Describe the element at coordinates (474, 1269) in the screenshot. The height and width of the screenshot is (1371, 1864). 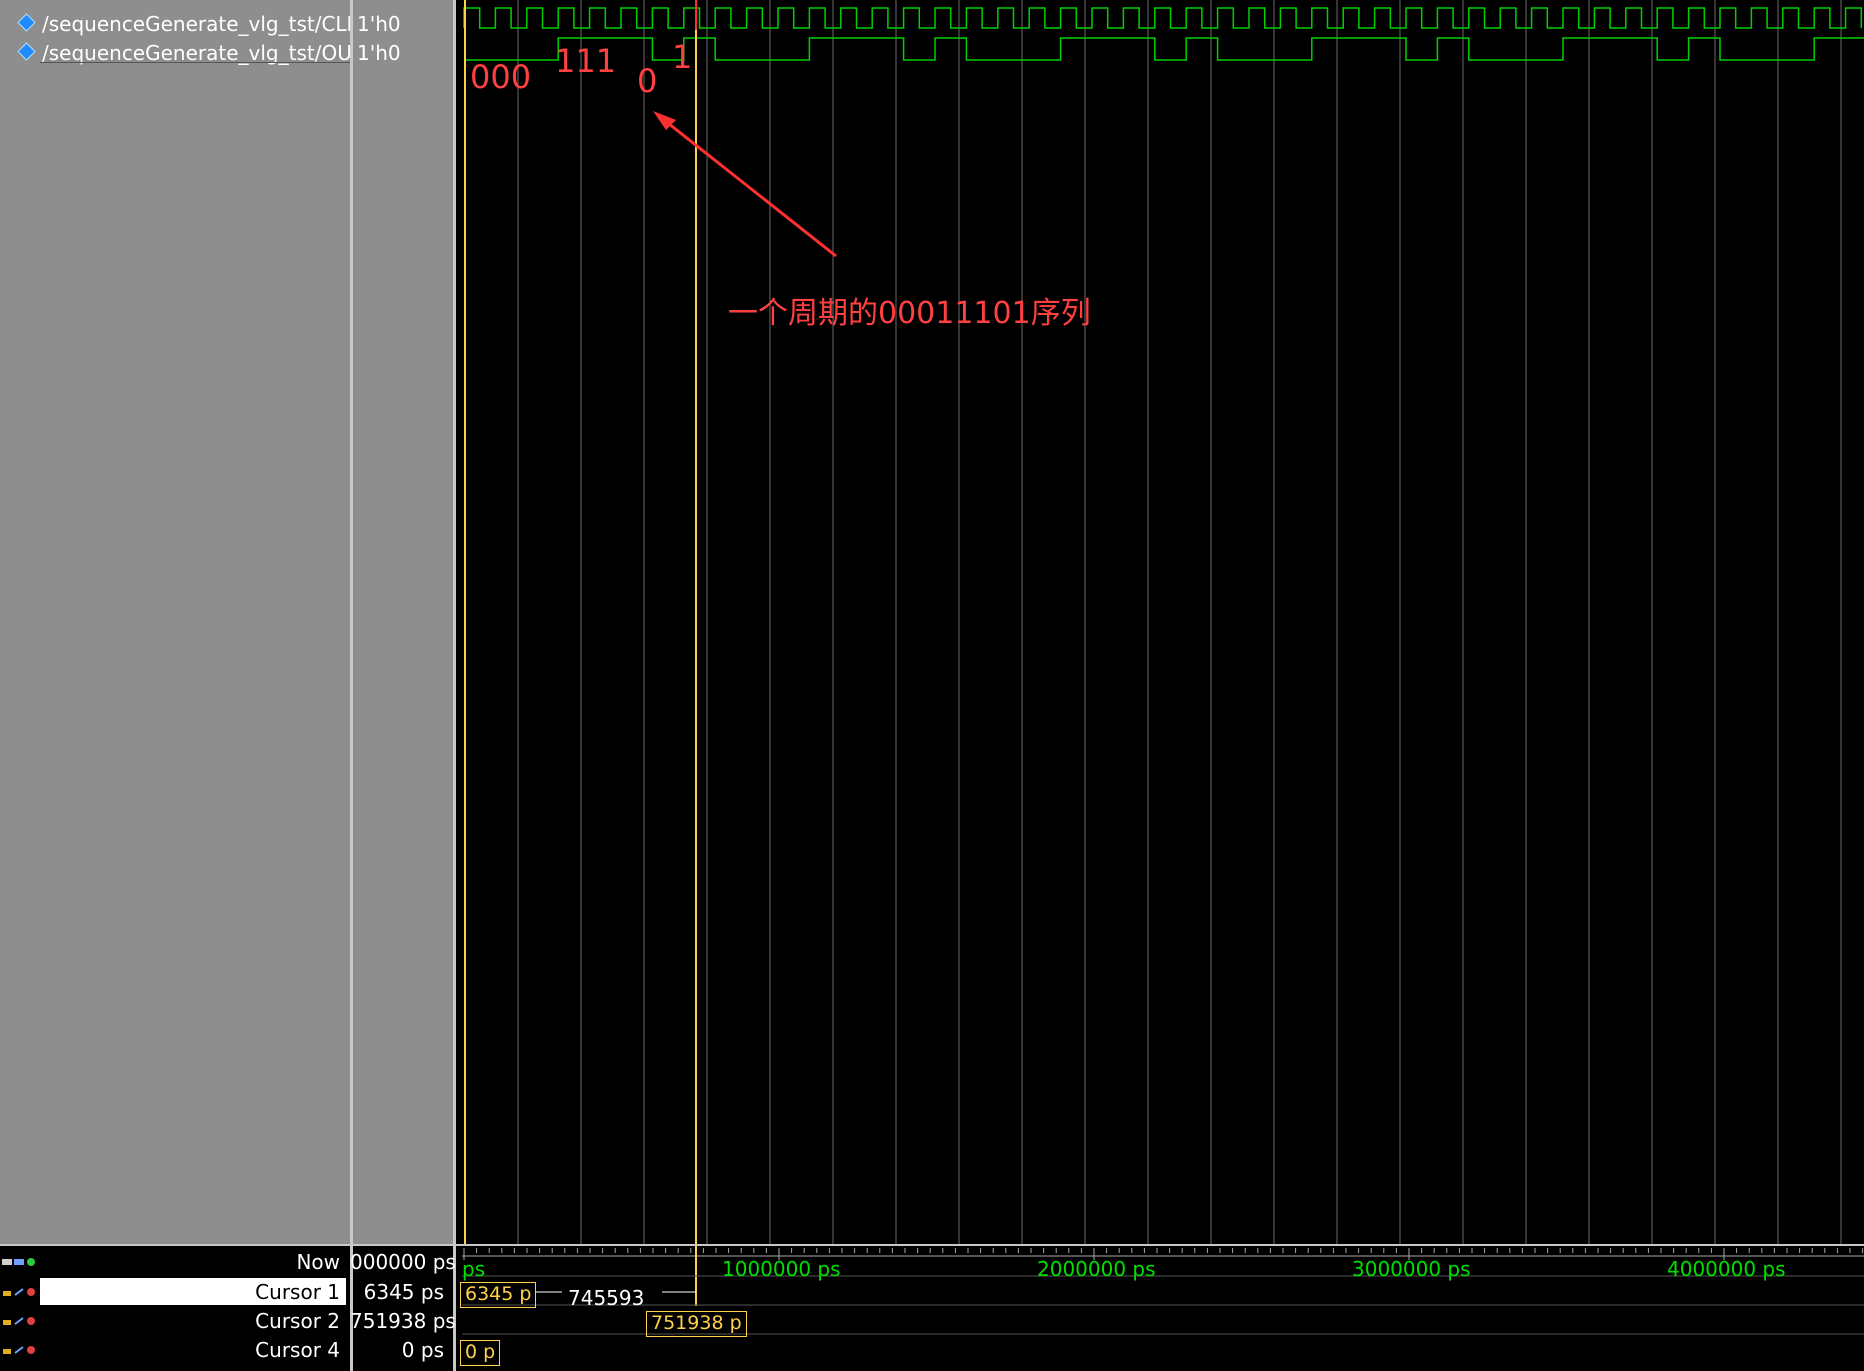
I see `timeline-start-label: ps` at that location.